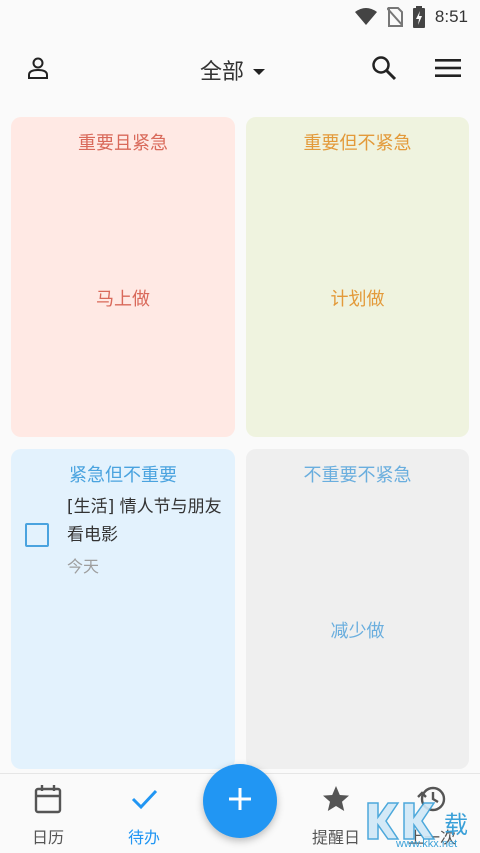 This screenshot has width=480, height=853. I want to click on task-checkbox, so click(37, 535).